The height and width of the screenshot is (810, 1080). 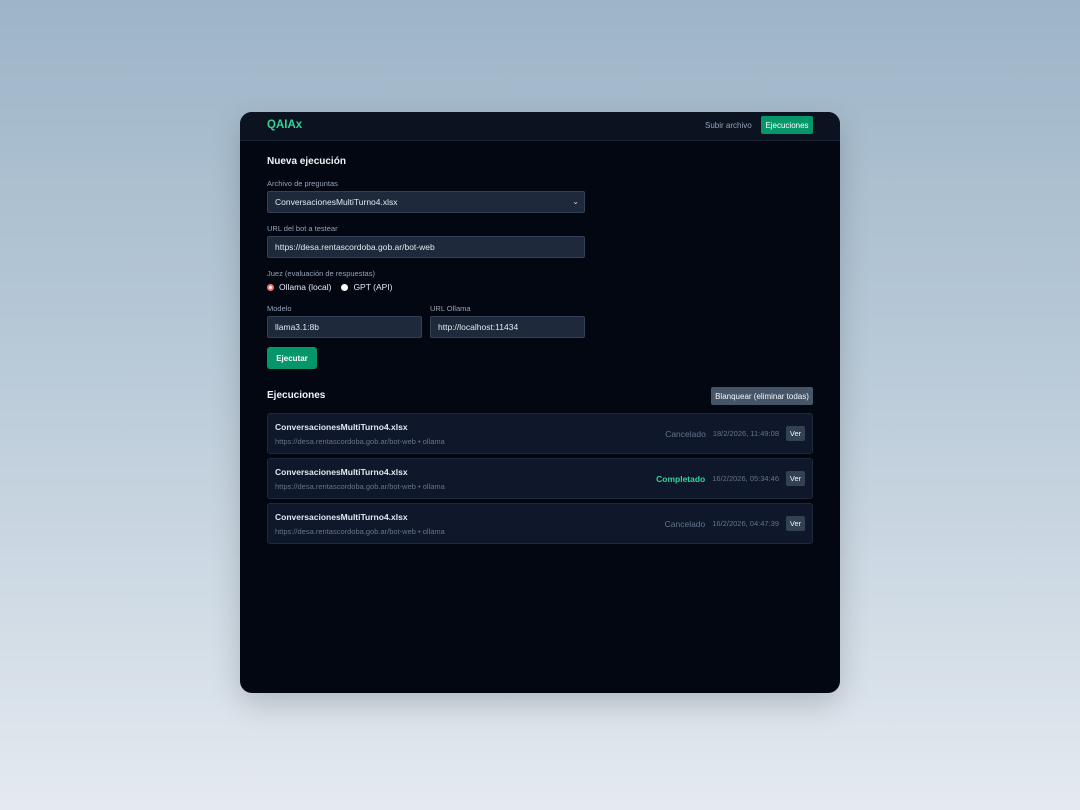 I want to click on execute-button: Ejecutar, so click(x=292, y=358).